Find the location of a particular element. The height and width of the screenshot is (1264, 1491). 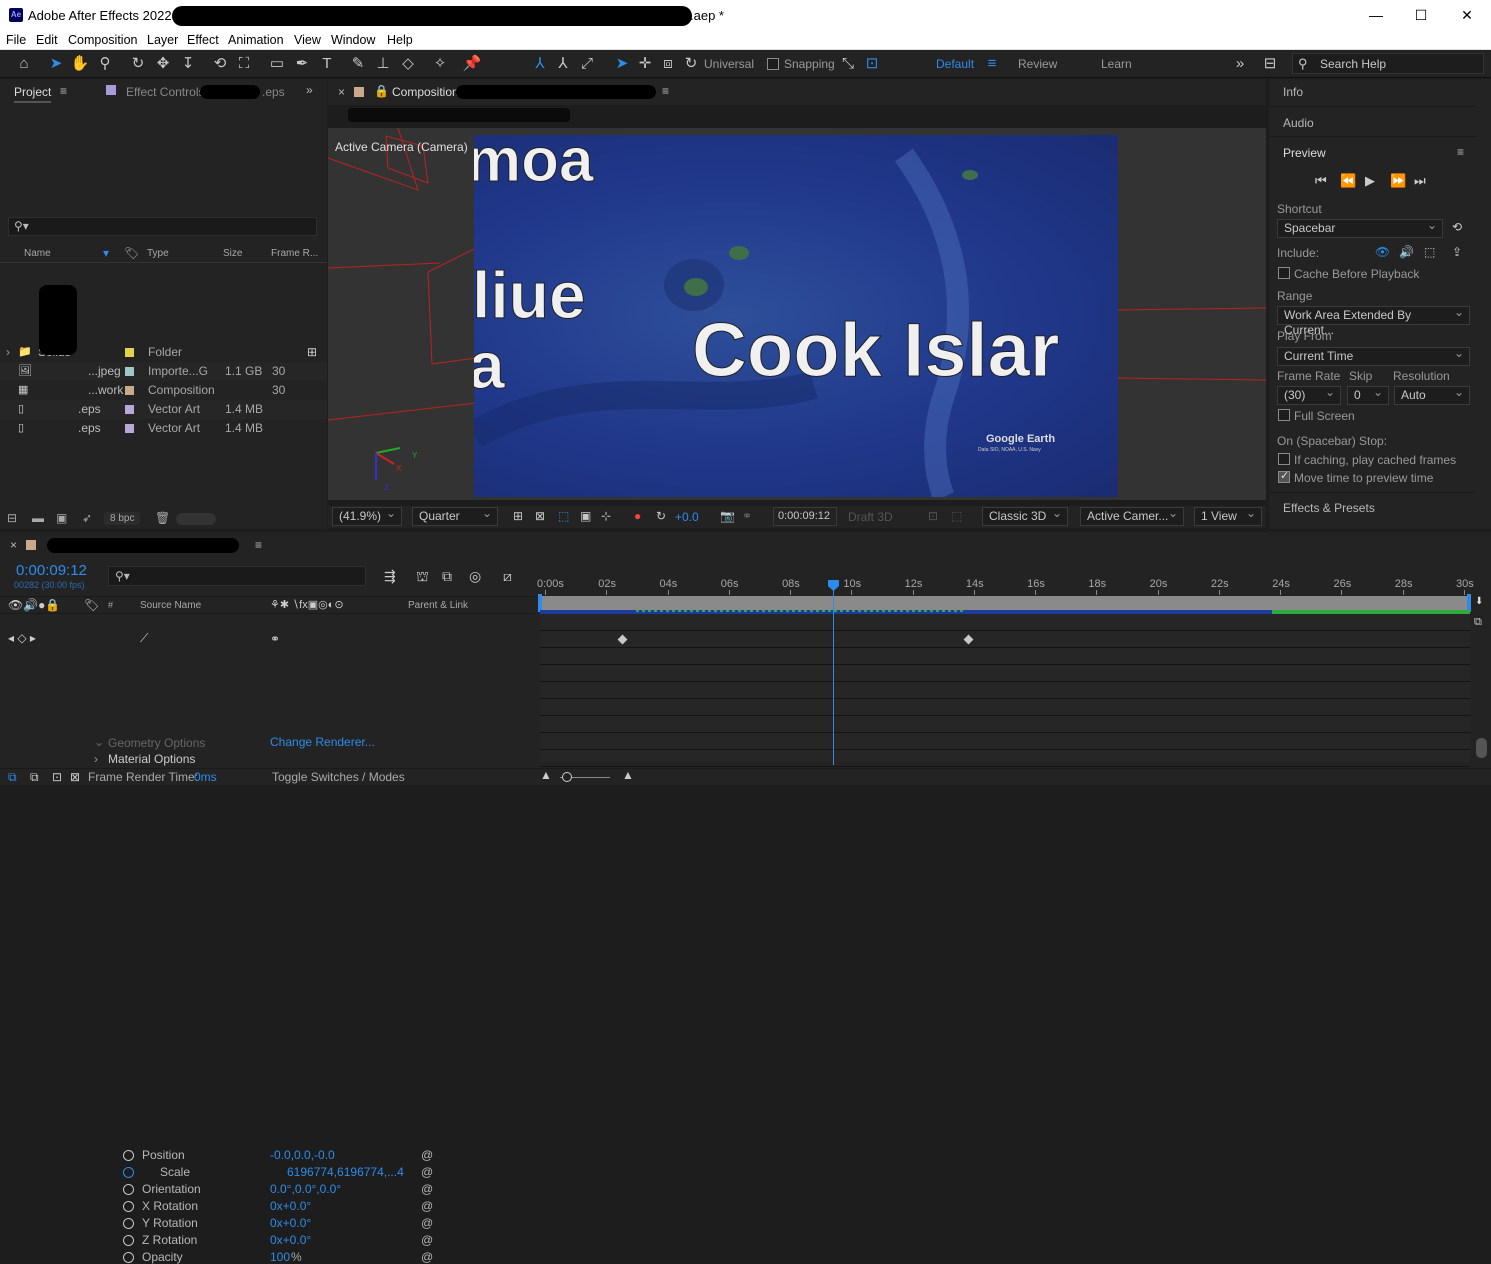

frame-blending-icon: ◎ is located at coordinates (475, 576).